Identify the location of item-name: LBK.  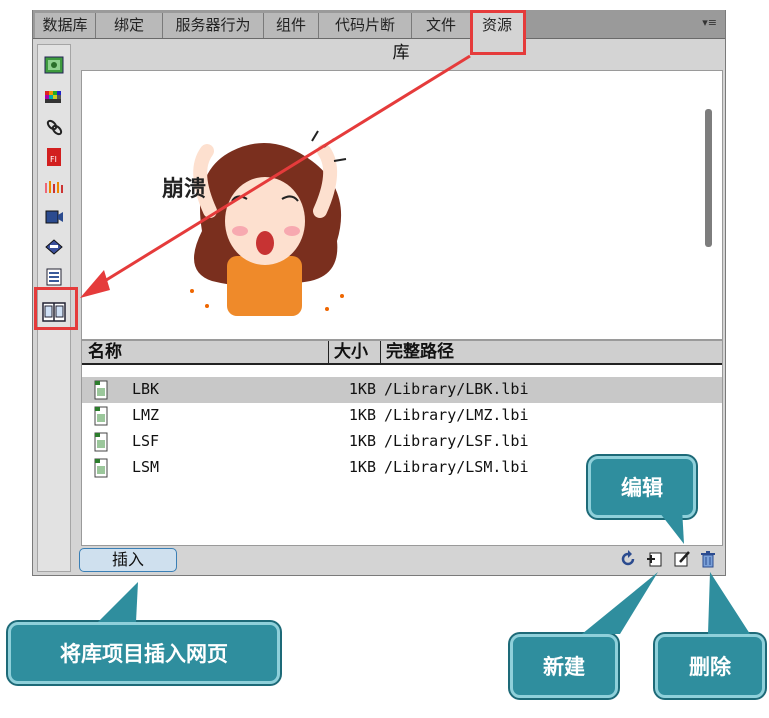
(146, 389).